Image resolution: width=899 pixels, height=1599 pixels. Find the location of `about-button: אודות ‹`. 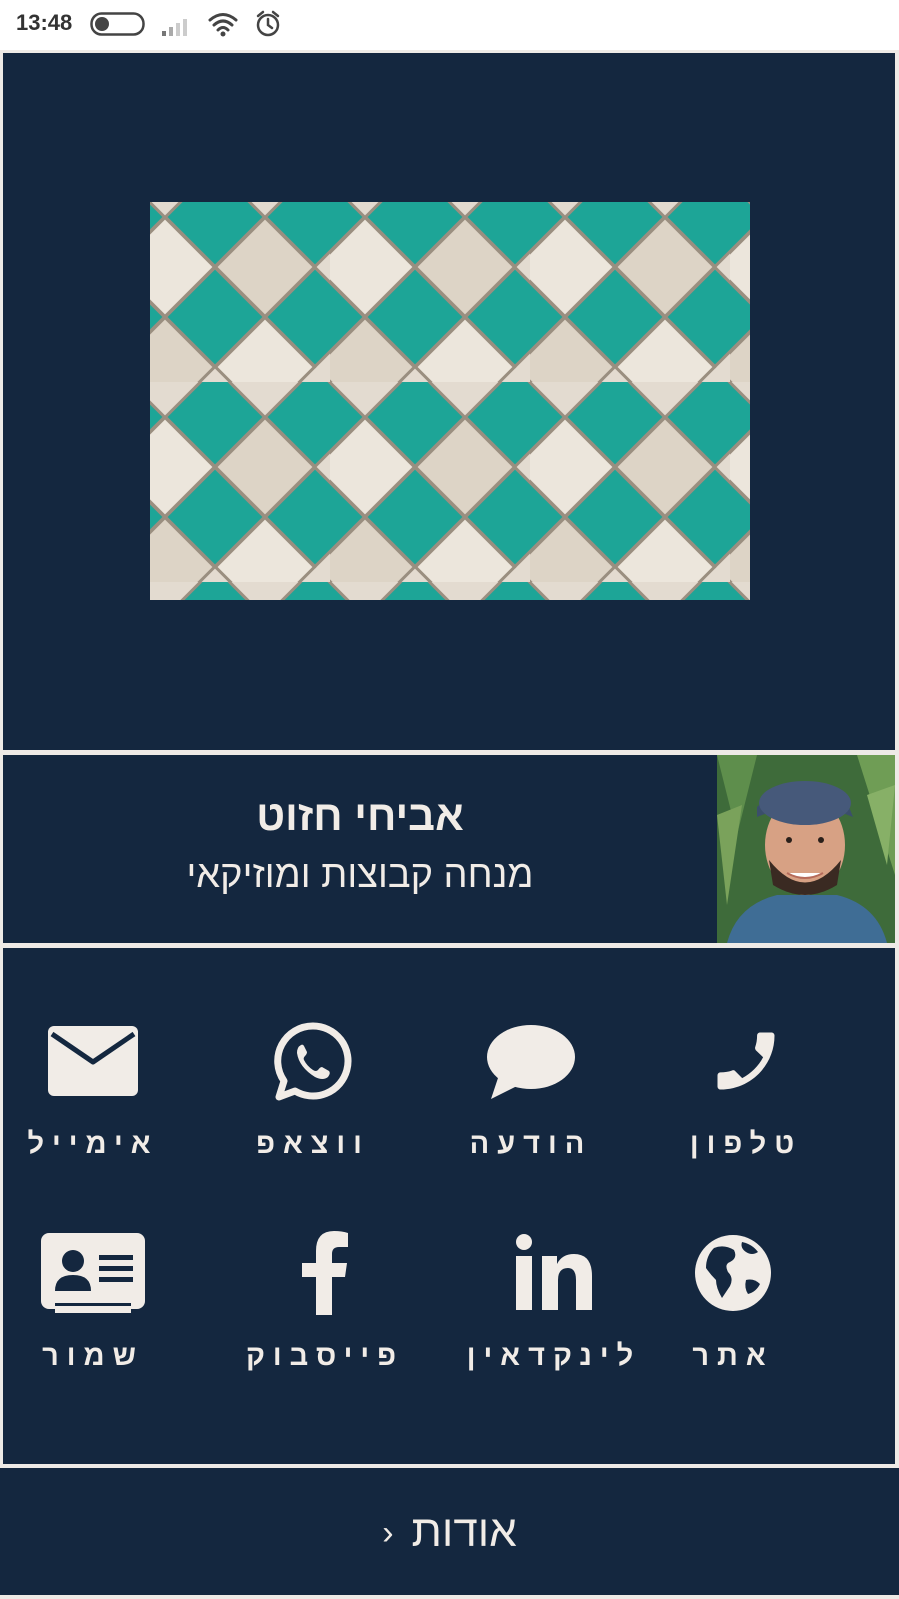

about-button: אודות ‹ is located at coordinates (449, 1531).